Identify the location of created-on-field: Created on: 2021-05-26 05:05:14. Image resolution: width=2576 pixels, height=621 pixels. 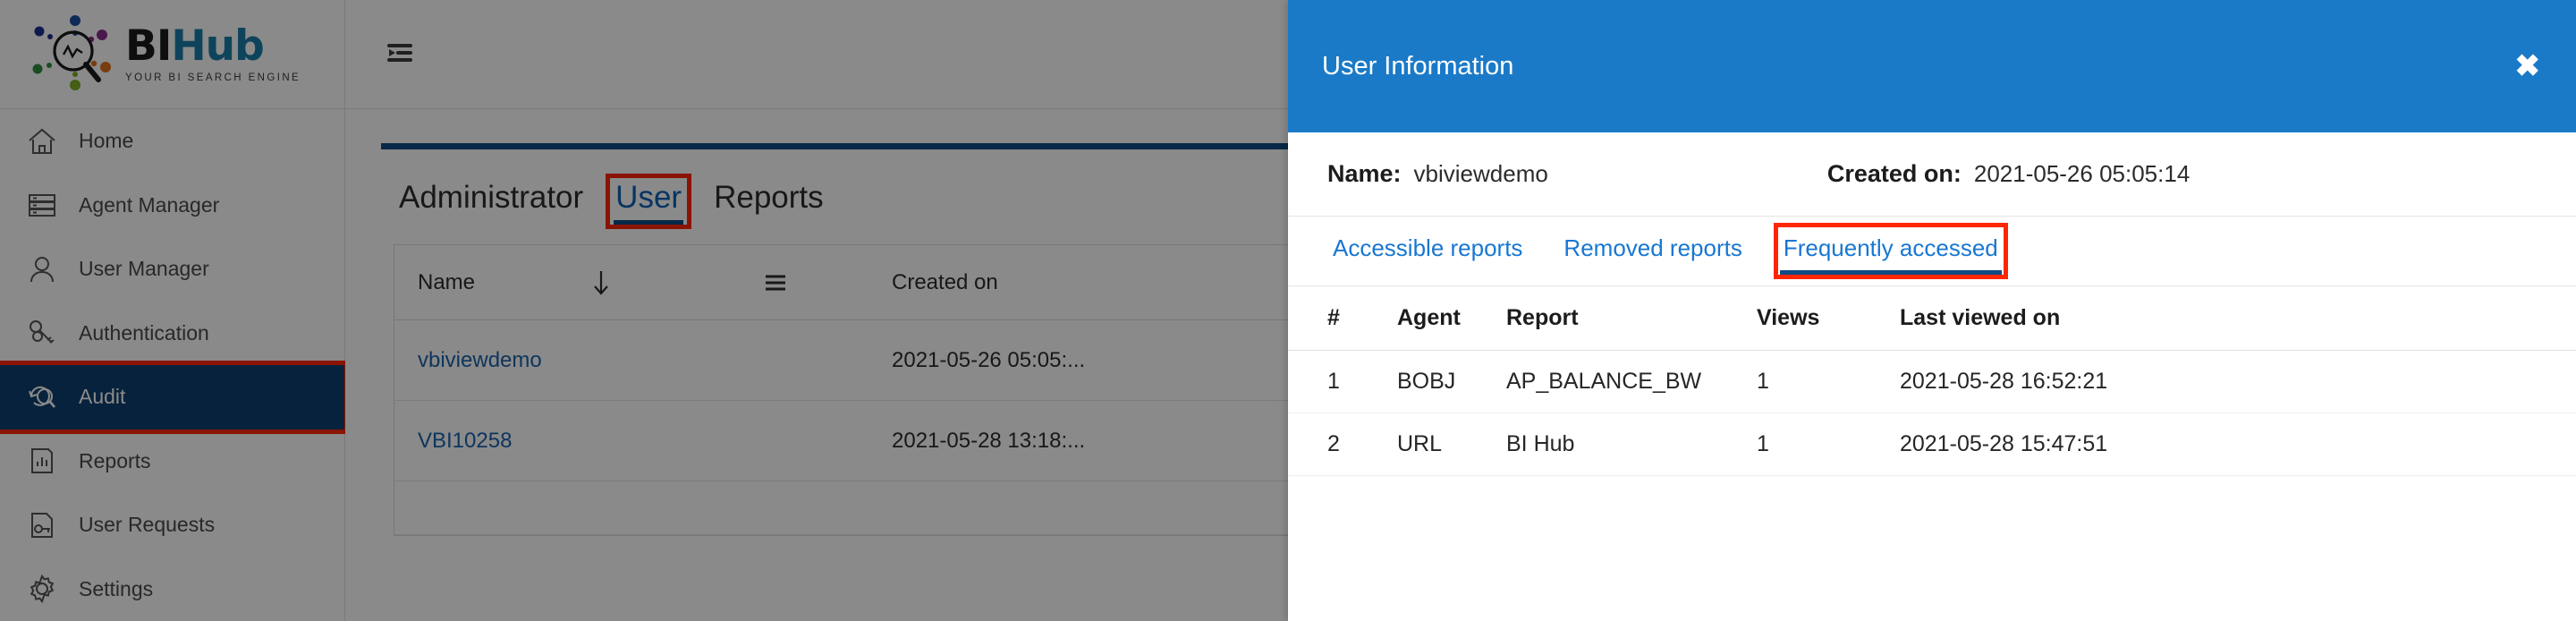
(2008, 174).